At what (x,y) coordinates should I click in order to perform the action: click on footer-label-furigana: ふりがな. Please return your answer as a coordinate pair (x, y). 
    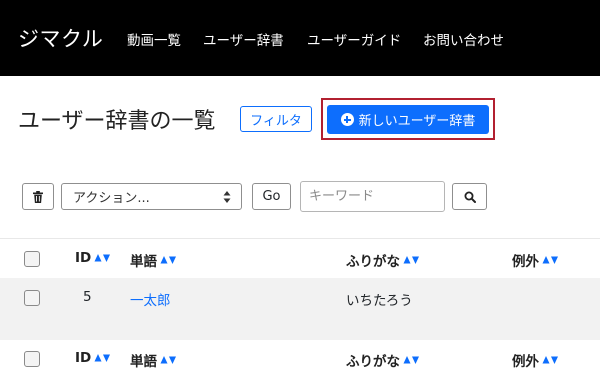
    Looking at the image, I should click on (373, 362).